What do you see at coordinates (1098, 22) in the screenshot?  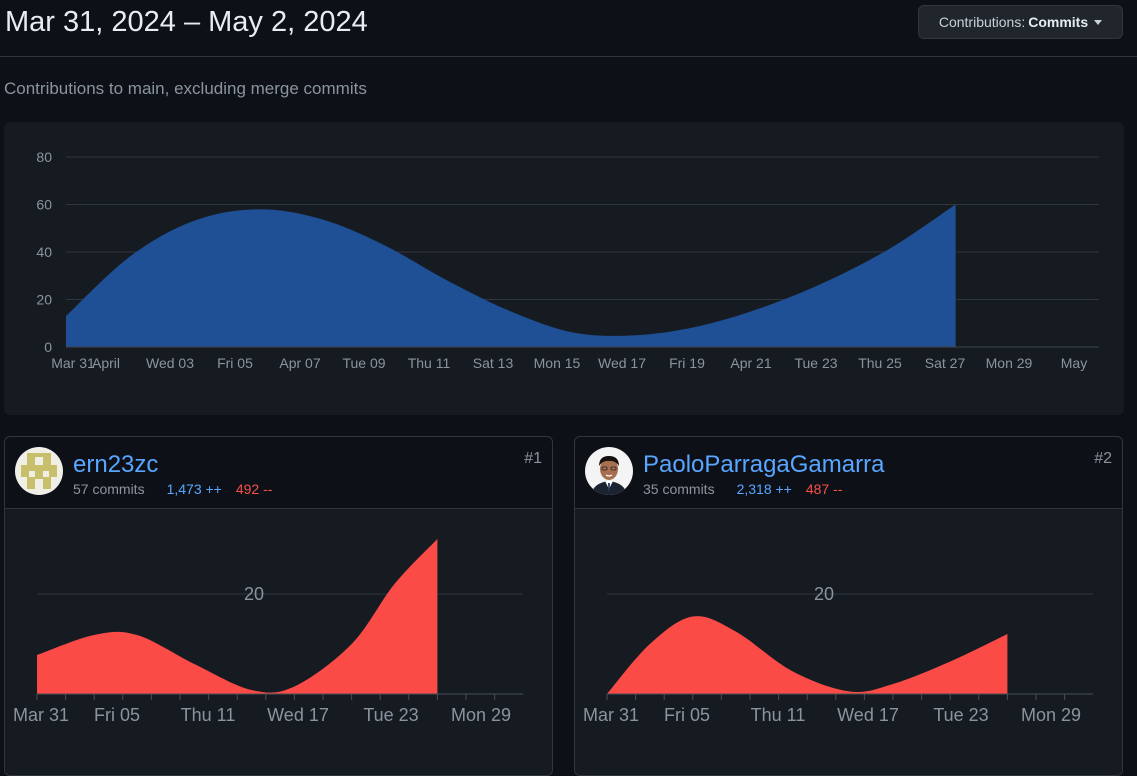 I see `caret-down-icon` at bounding box center [1098, 22].